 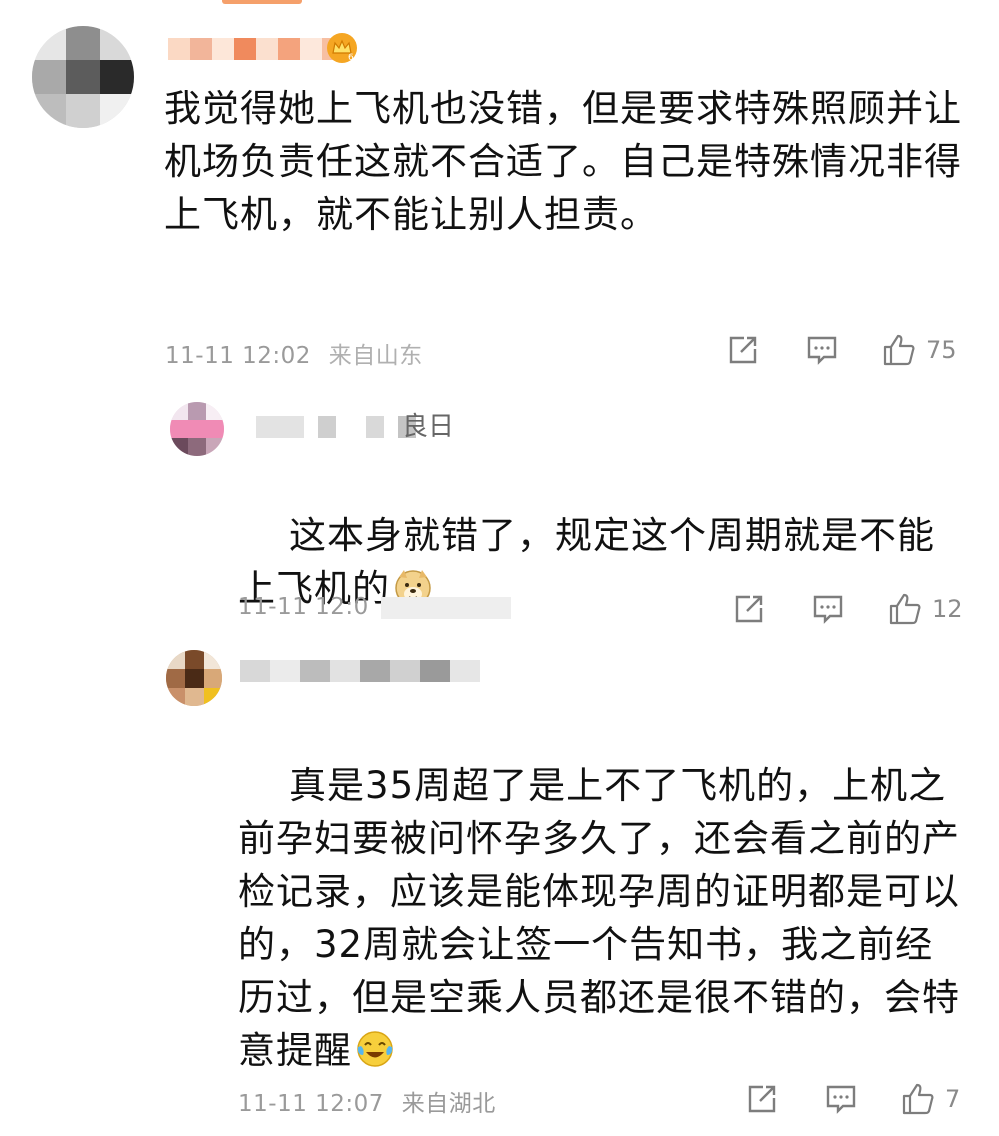 I want to click on crown-badge-icon: 6, so click(x=342, y=48).